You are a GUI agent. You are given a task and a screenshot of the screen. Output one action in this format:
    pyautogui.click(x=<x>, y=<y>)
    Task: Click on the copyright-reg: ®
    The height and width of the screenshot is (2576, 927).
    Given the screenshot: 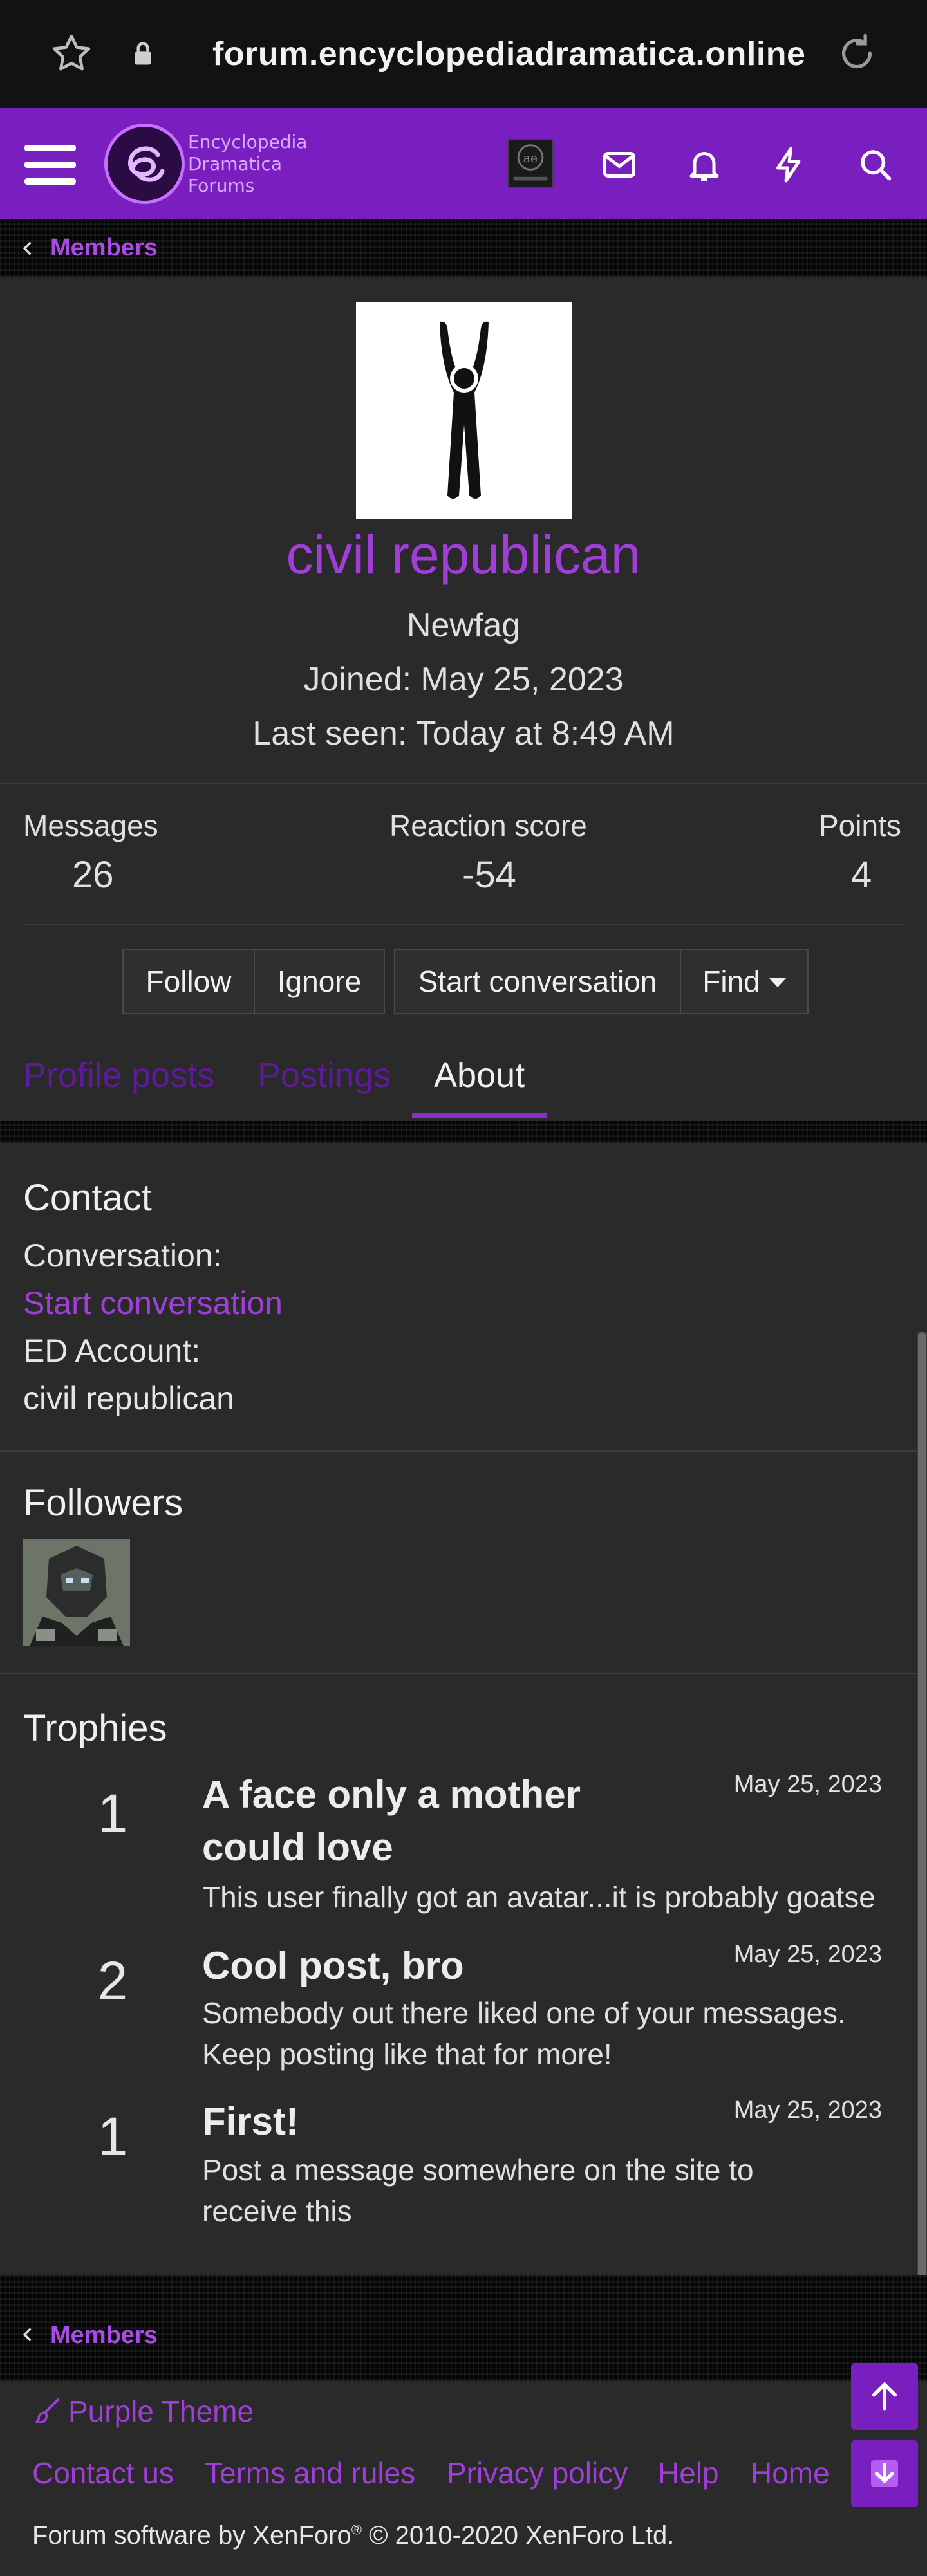 What is the action you would take?
    pyautogui.click(x=356, y=2529)
    